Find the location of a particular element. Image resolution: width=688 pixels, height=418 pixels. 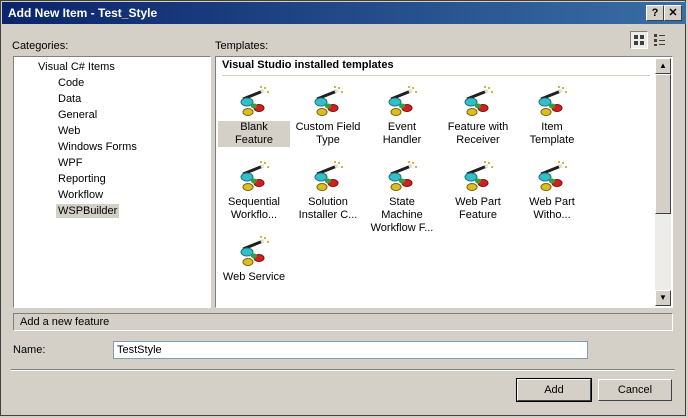

name-input is located at coordinates (350, 350).